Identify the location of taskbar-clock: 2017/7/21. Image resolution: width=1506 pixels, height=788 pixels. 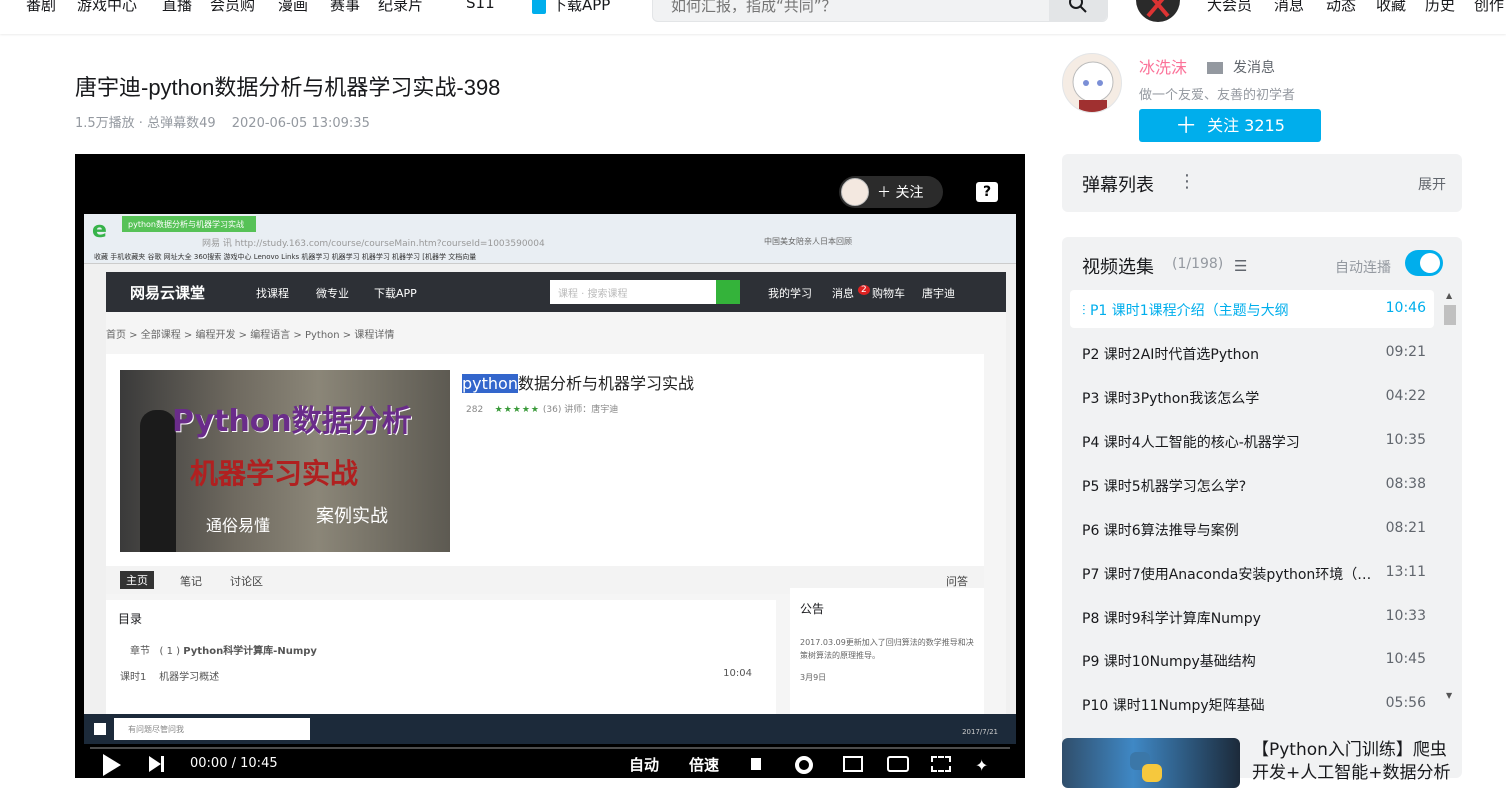
(980, 732).